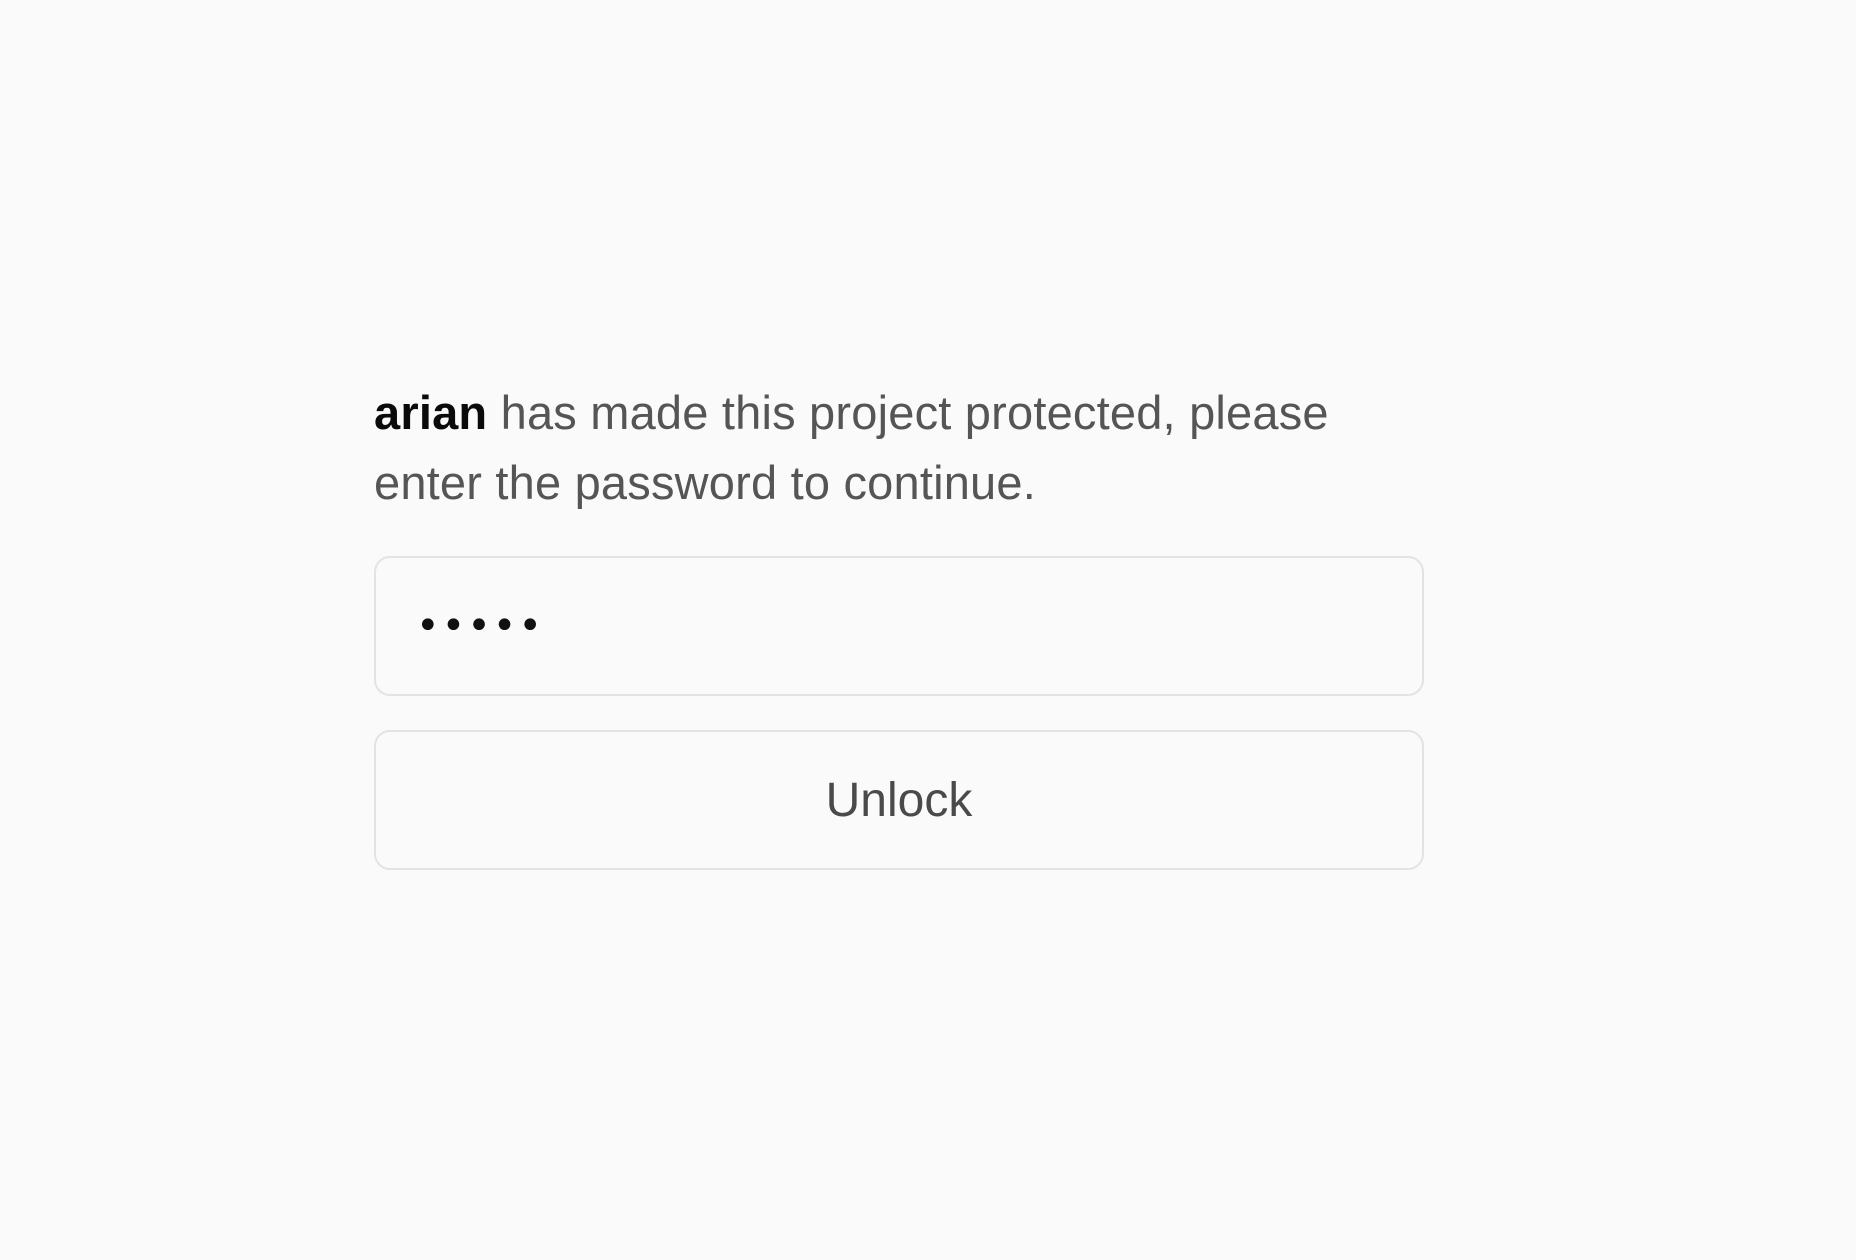  Describe the element at coordinates (899, 800) in the screenshot. I see `unlock-button: Unlock` at that location.